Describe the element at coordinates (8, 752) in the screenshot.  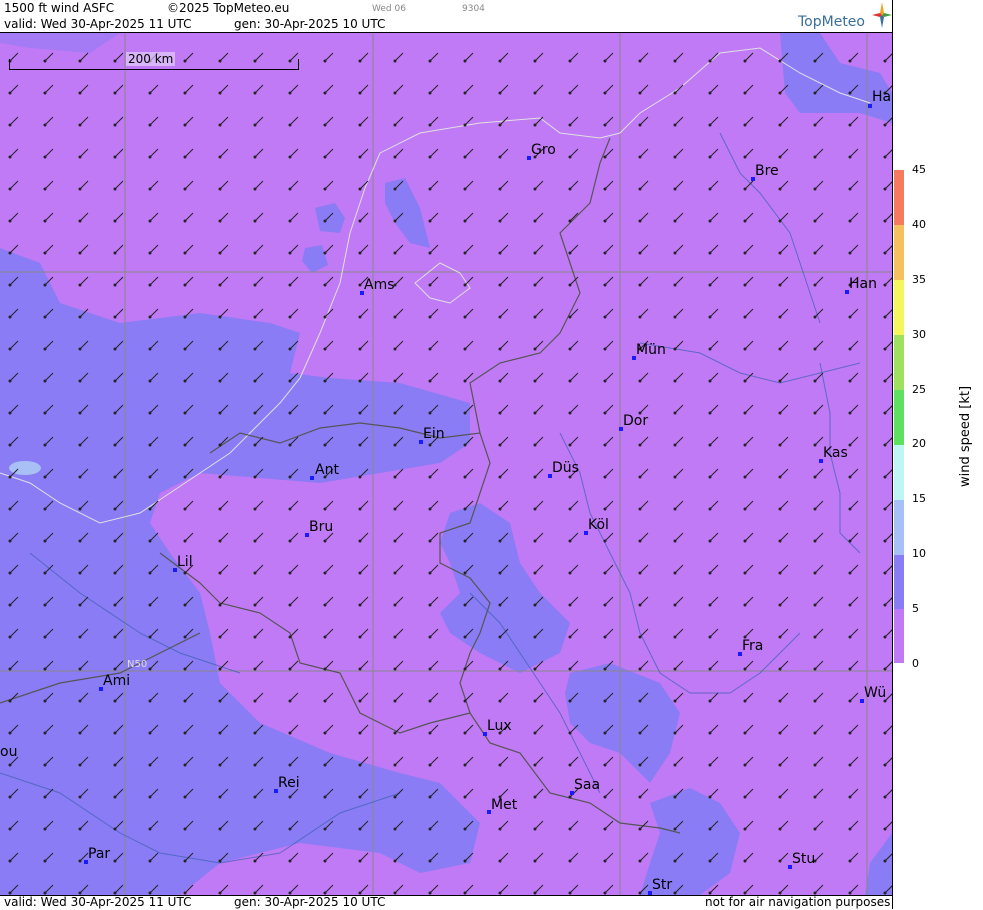
I see `city-label: ou` at that location.